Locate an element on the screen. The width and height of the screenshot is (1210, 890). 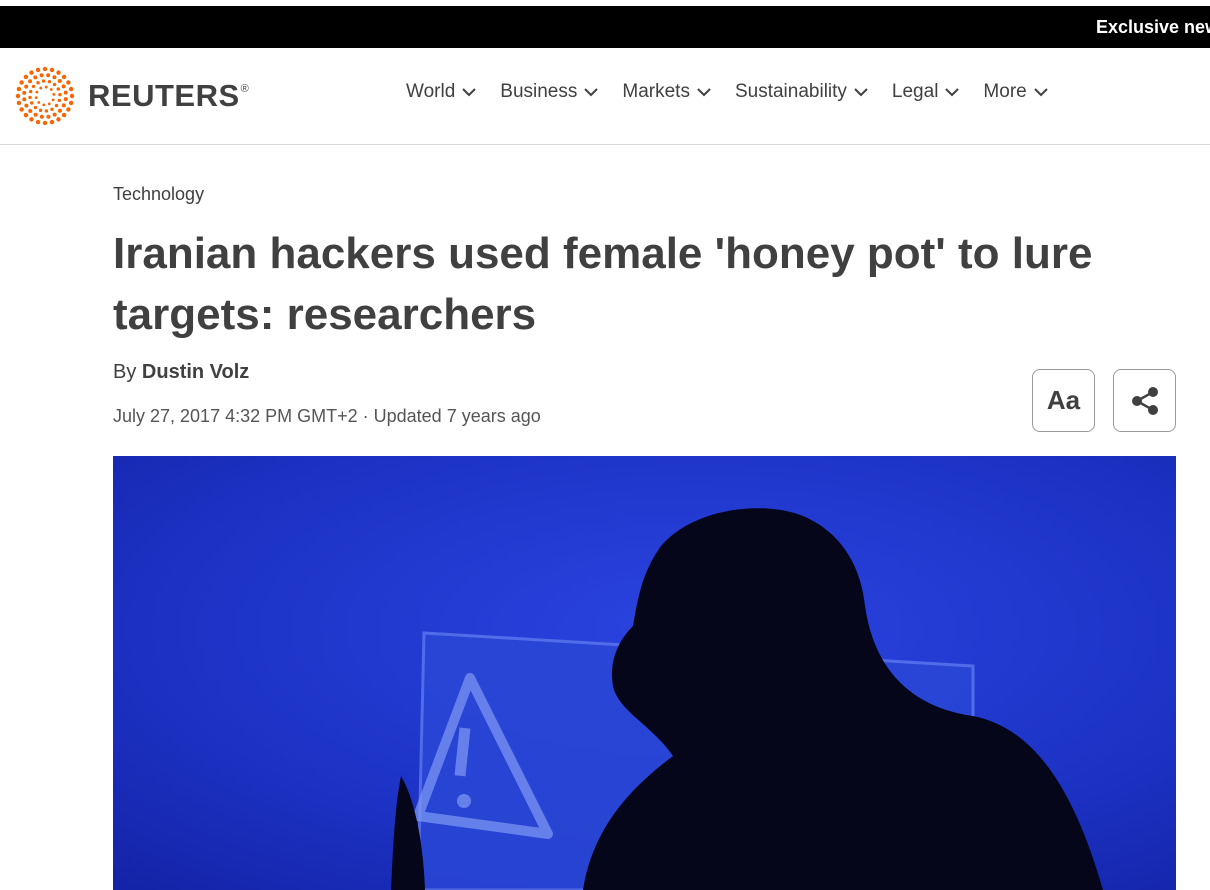
nav-item-more: More is located at coordinates (1015, 92).